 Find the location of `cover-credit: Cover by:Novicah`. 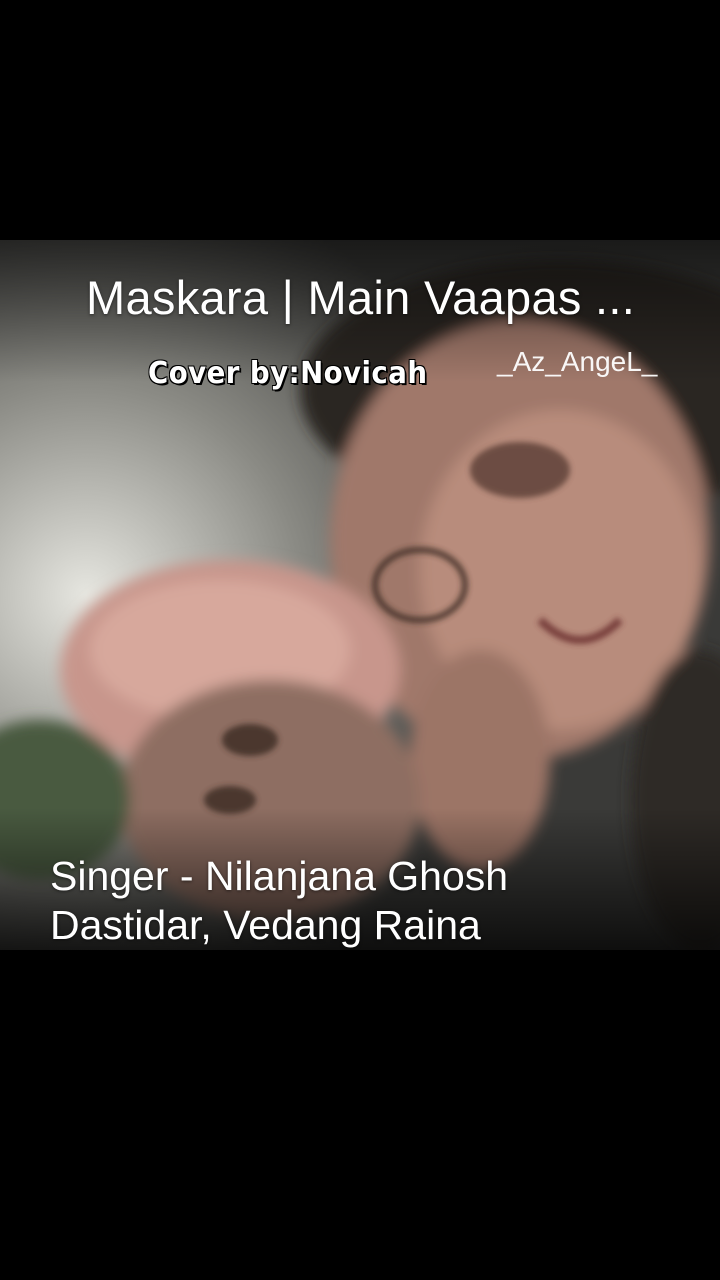

cover-credit: Cover by:Novicah is located at coordinates (287, 373).